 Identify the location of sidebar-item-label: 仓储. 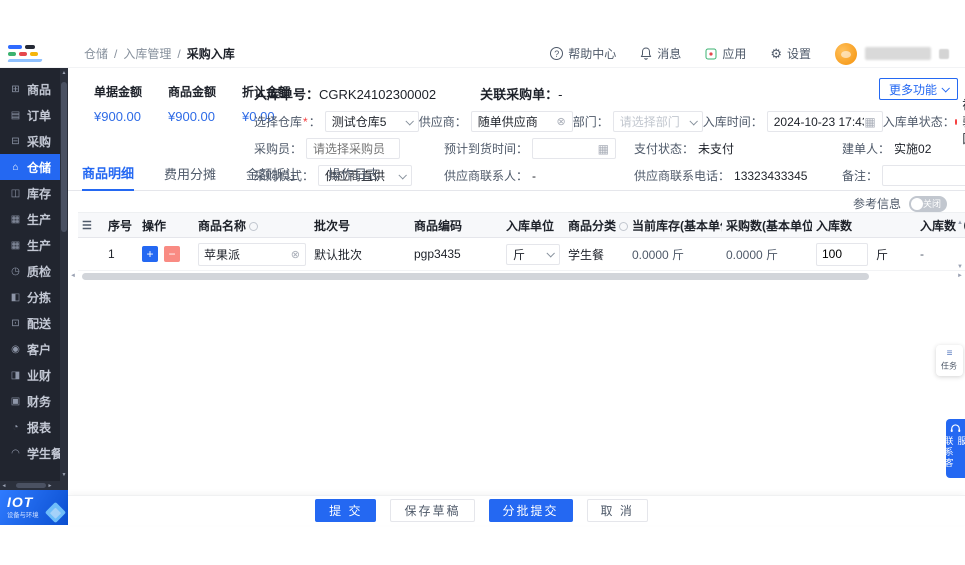
(39, 167).